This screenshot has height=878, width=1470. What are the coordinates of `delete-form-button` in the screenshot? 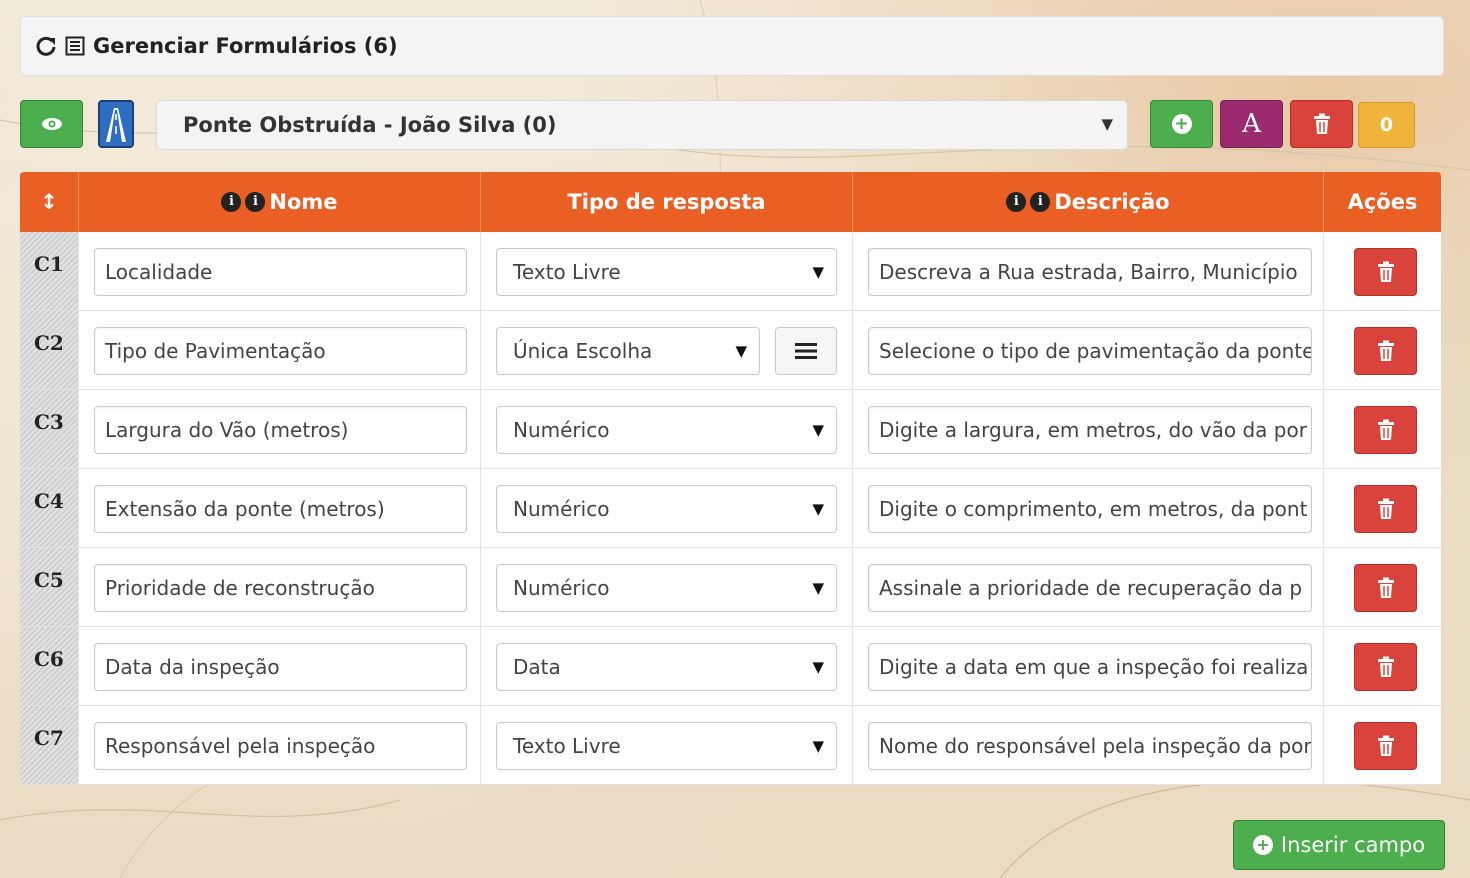 It's located at (1321, 124).